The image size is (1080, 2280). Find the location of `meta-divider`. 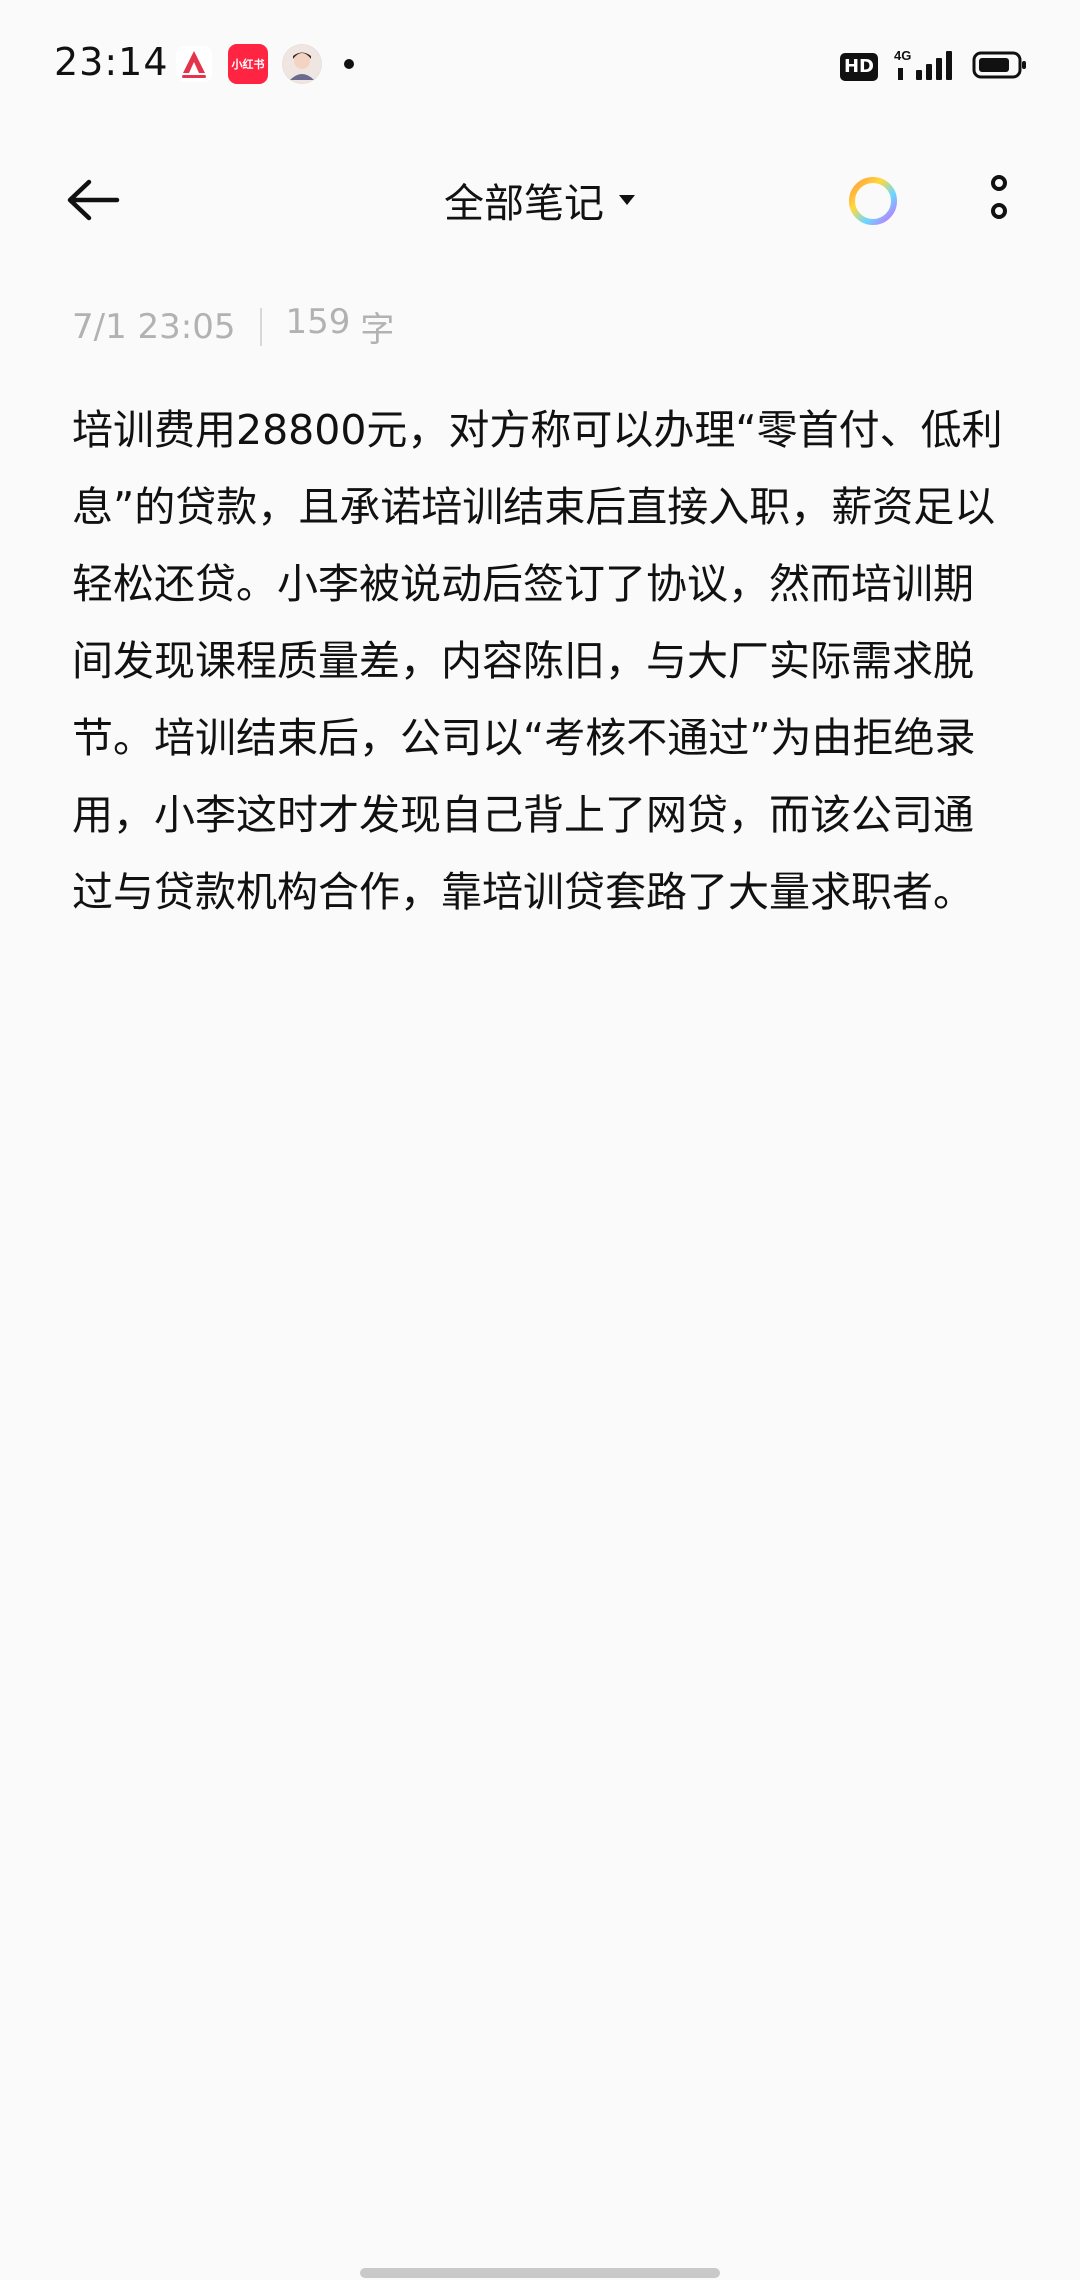

meta-divider is located at coordinates (260, 326).